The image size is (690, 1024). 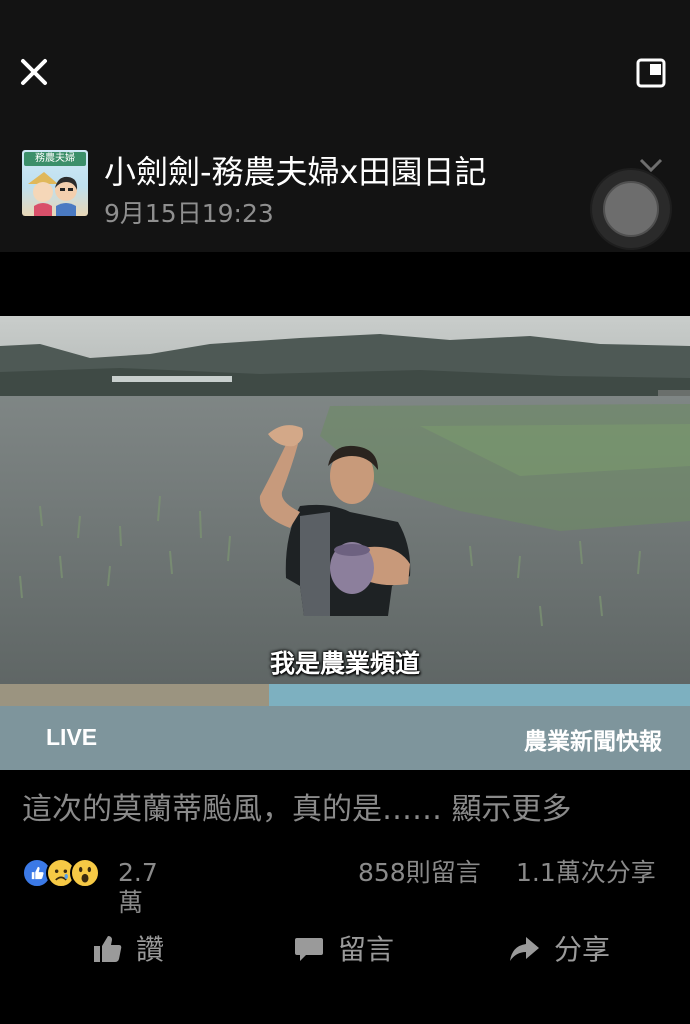 I want to click on like-icon, so click(x=108, y=949).